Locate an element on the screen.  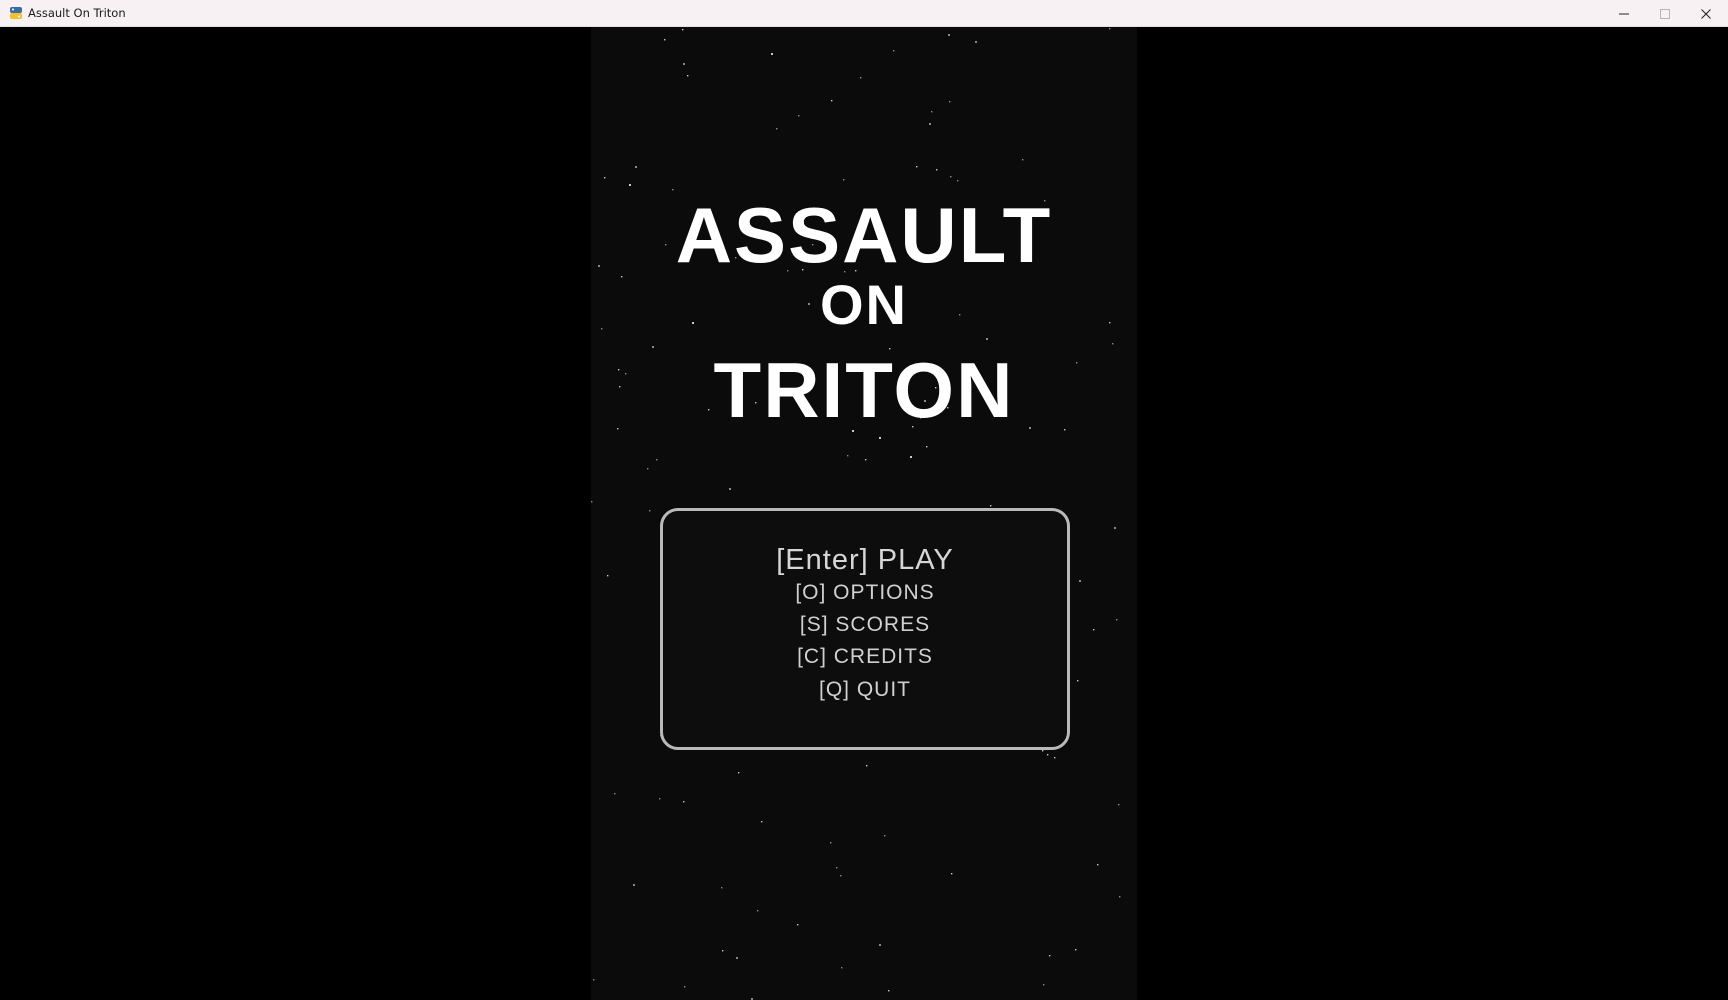
minimize-button is located at coordinates (1624, 13).